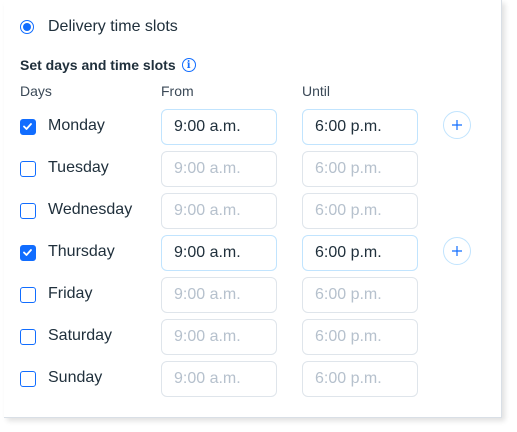  I want to click on day-row-saturday: Saturday 9:00 a.m. 6:00 p.m., so click(252, 337).